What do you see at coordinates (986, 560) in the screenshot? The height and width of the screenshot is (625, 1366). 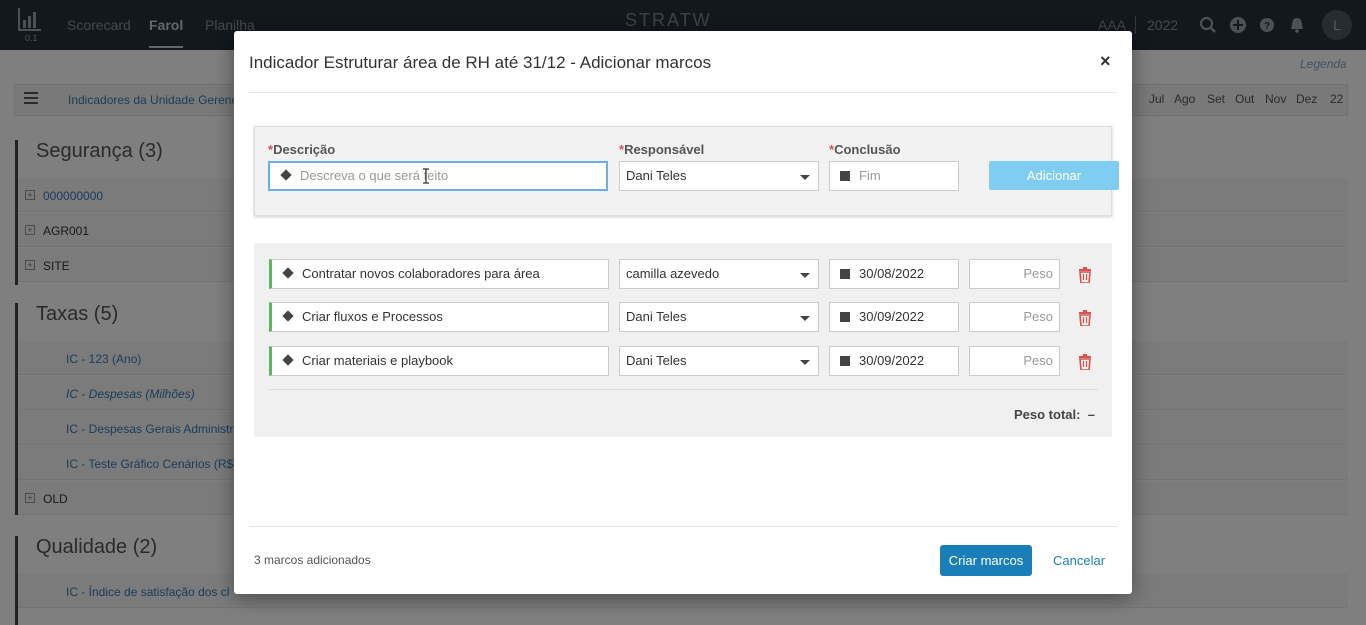 I see `create-milestones-button: Criar marcos` at bounding box center [986, 560].